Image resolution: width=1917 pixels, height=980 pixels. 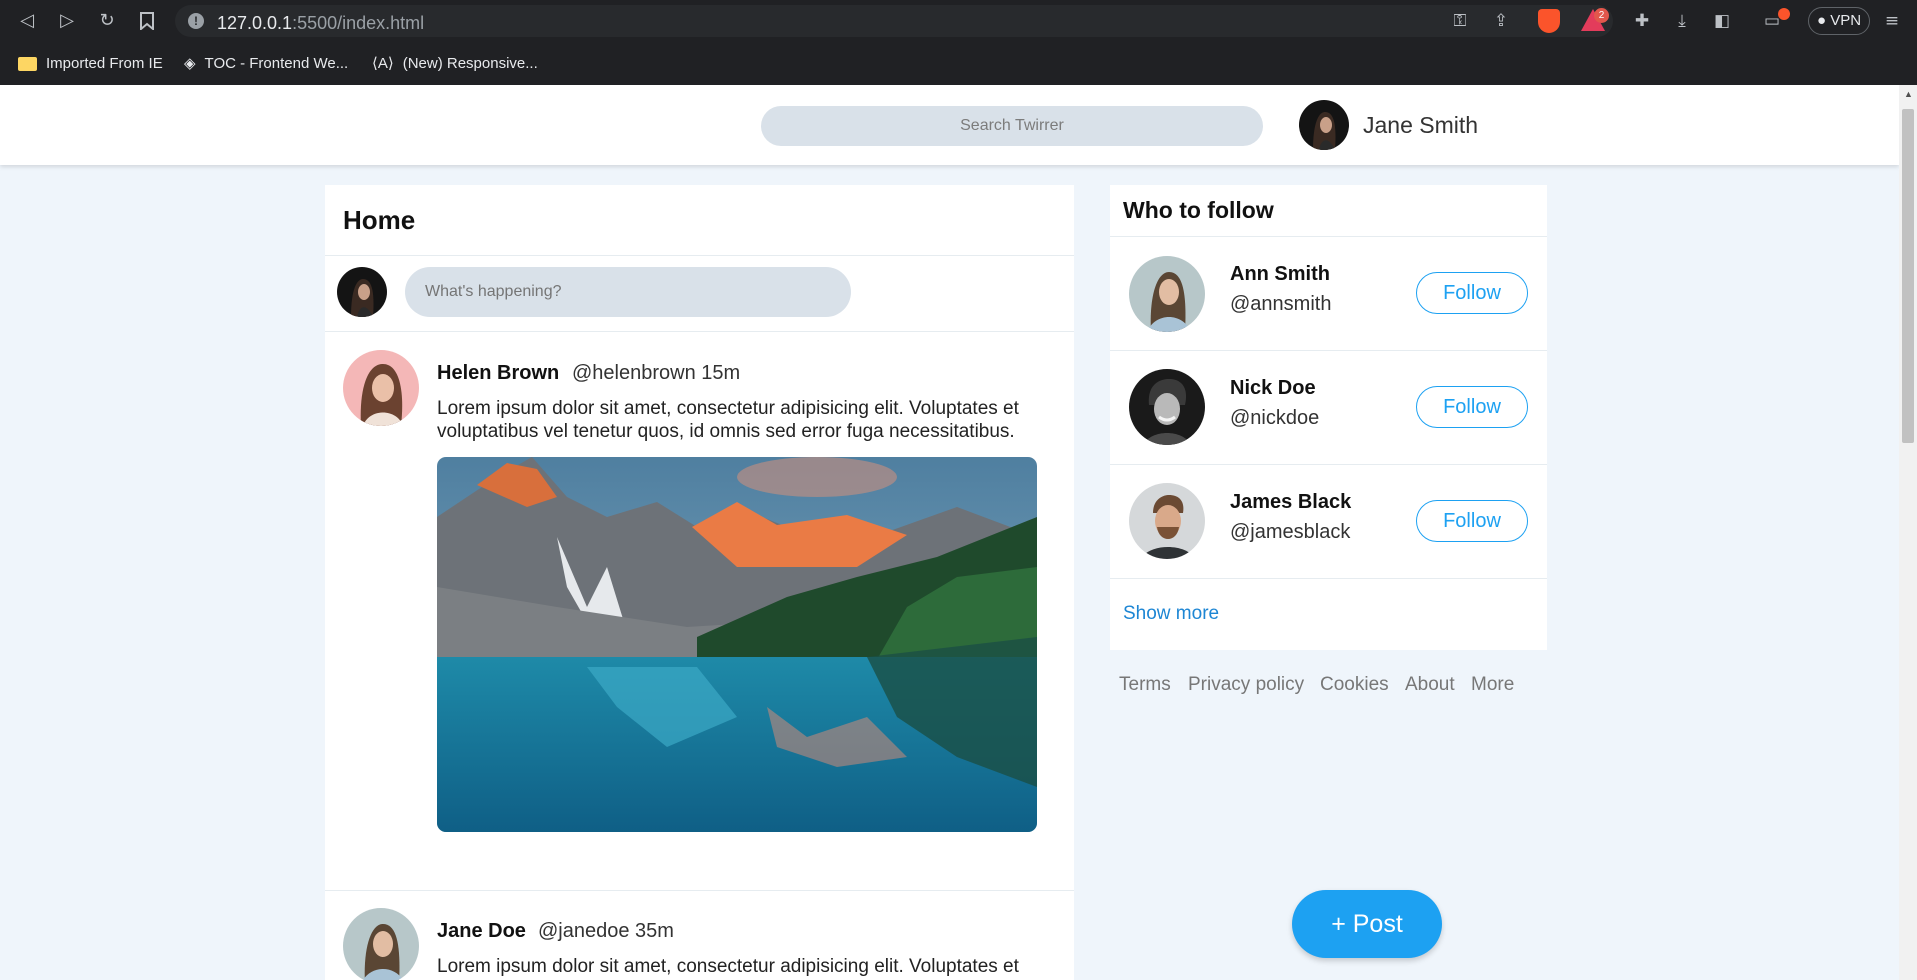 I want to click on tweet-image, so click(x=737, y=644).